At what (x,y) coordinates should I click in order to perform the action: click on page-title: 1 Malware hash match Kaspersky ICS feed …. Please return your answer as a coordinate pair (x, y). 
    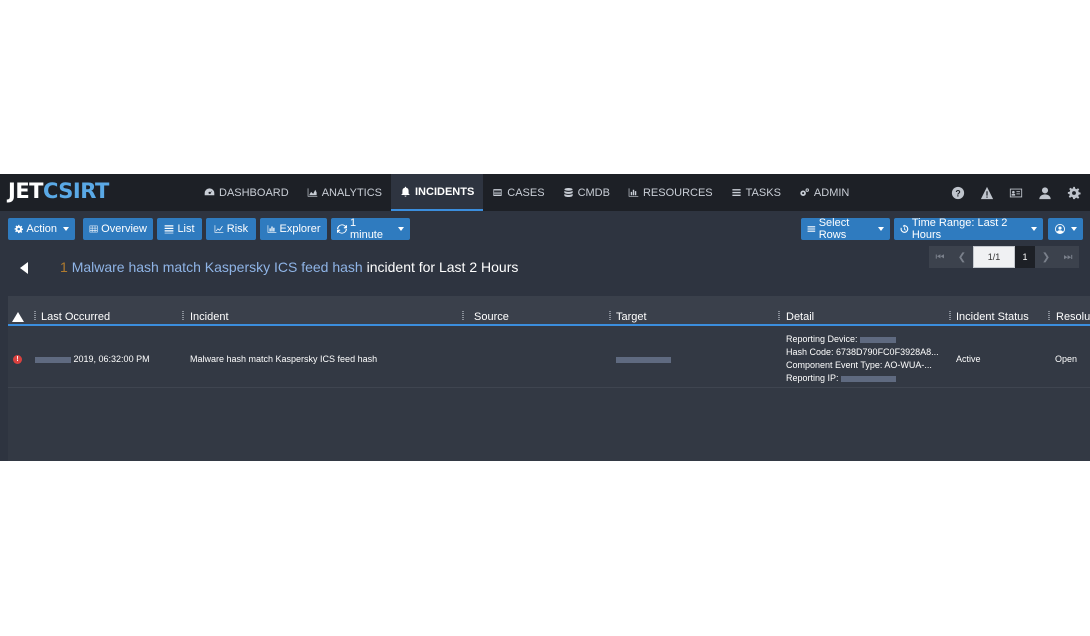
    Looking at the image, I should click on (289, 267).